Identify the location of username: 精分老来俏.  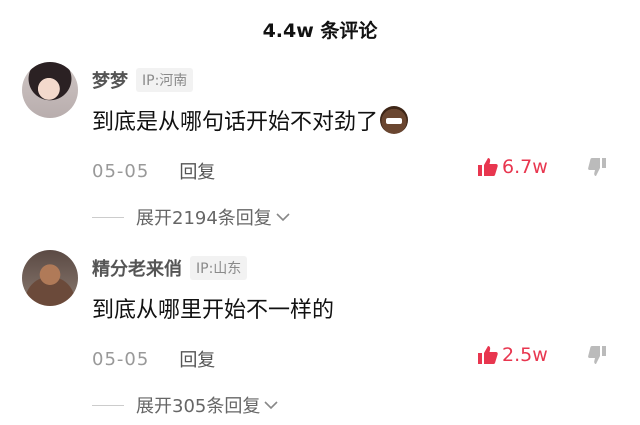
(137, 268).